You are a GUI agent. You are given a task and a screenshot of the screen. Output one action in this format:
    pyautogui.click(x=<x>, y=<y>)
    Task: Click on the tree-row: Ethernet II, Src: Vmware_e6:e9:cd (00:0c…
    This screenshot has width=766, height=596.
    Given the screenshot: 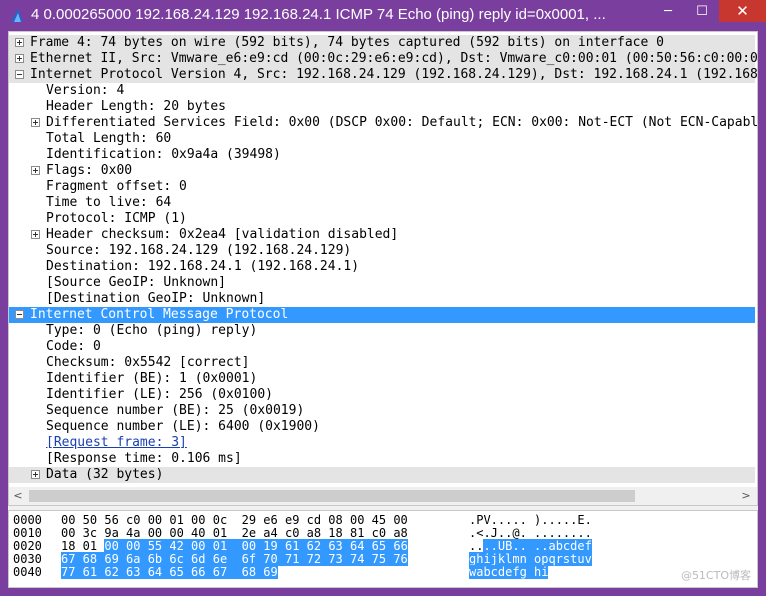 What is the action you would take?
    pyautogui.click(x=383, y=59)
    